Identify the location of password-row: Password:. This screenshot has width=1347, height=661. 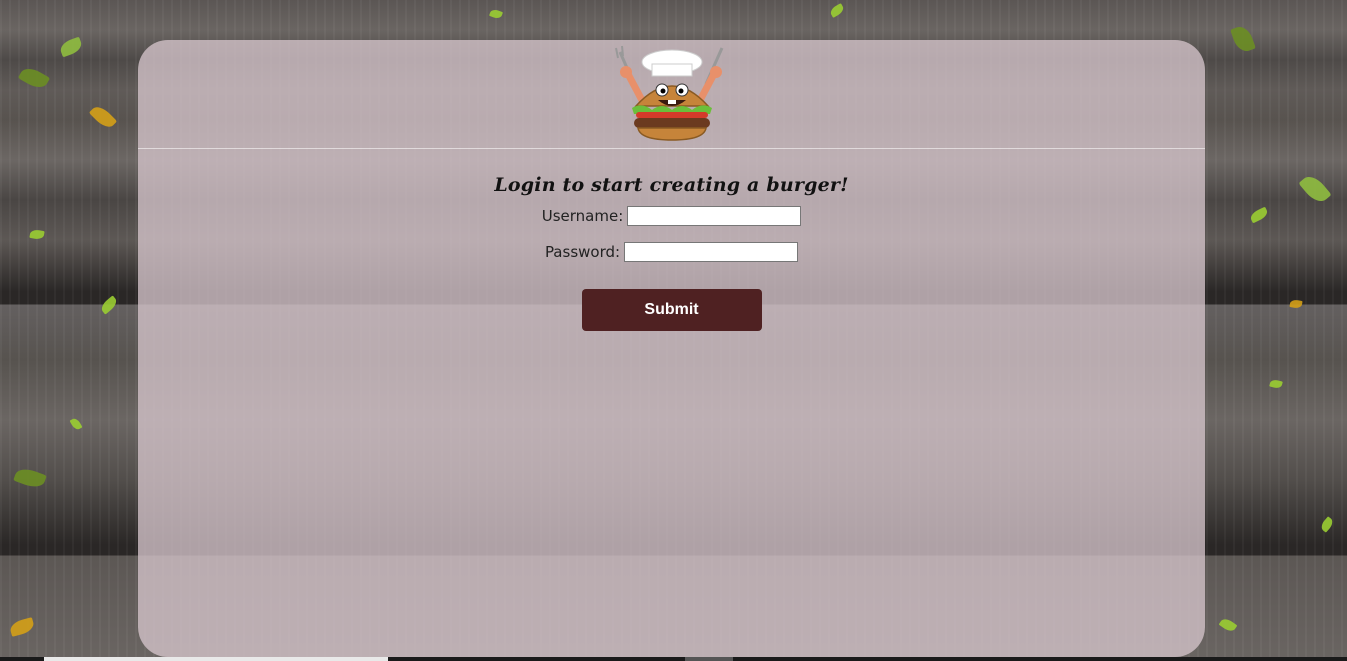
(671, 252).